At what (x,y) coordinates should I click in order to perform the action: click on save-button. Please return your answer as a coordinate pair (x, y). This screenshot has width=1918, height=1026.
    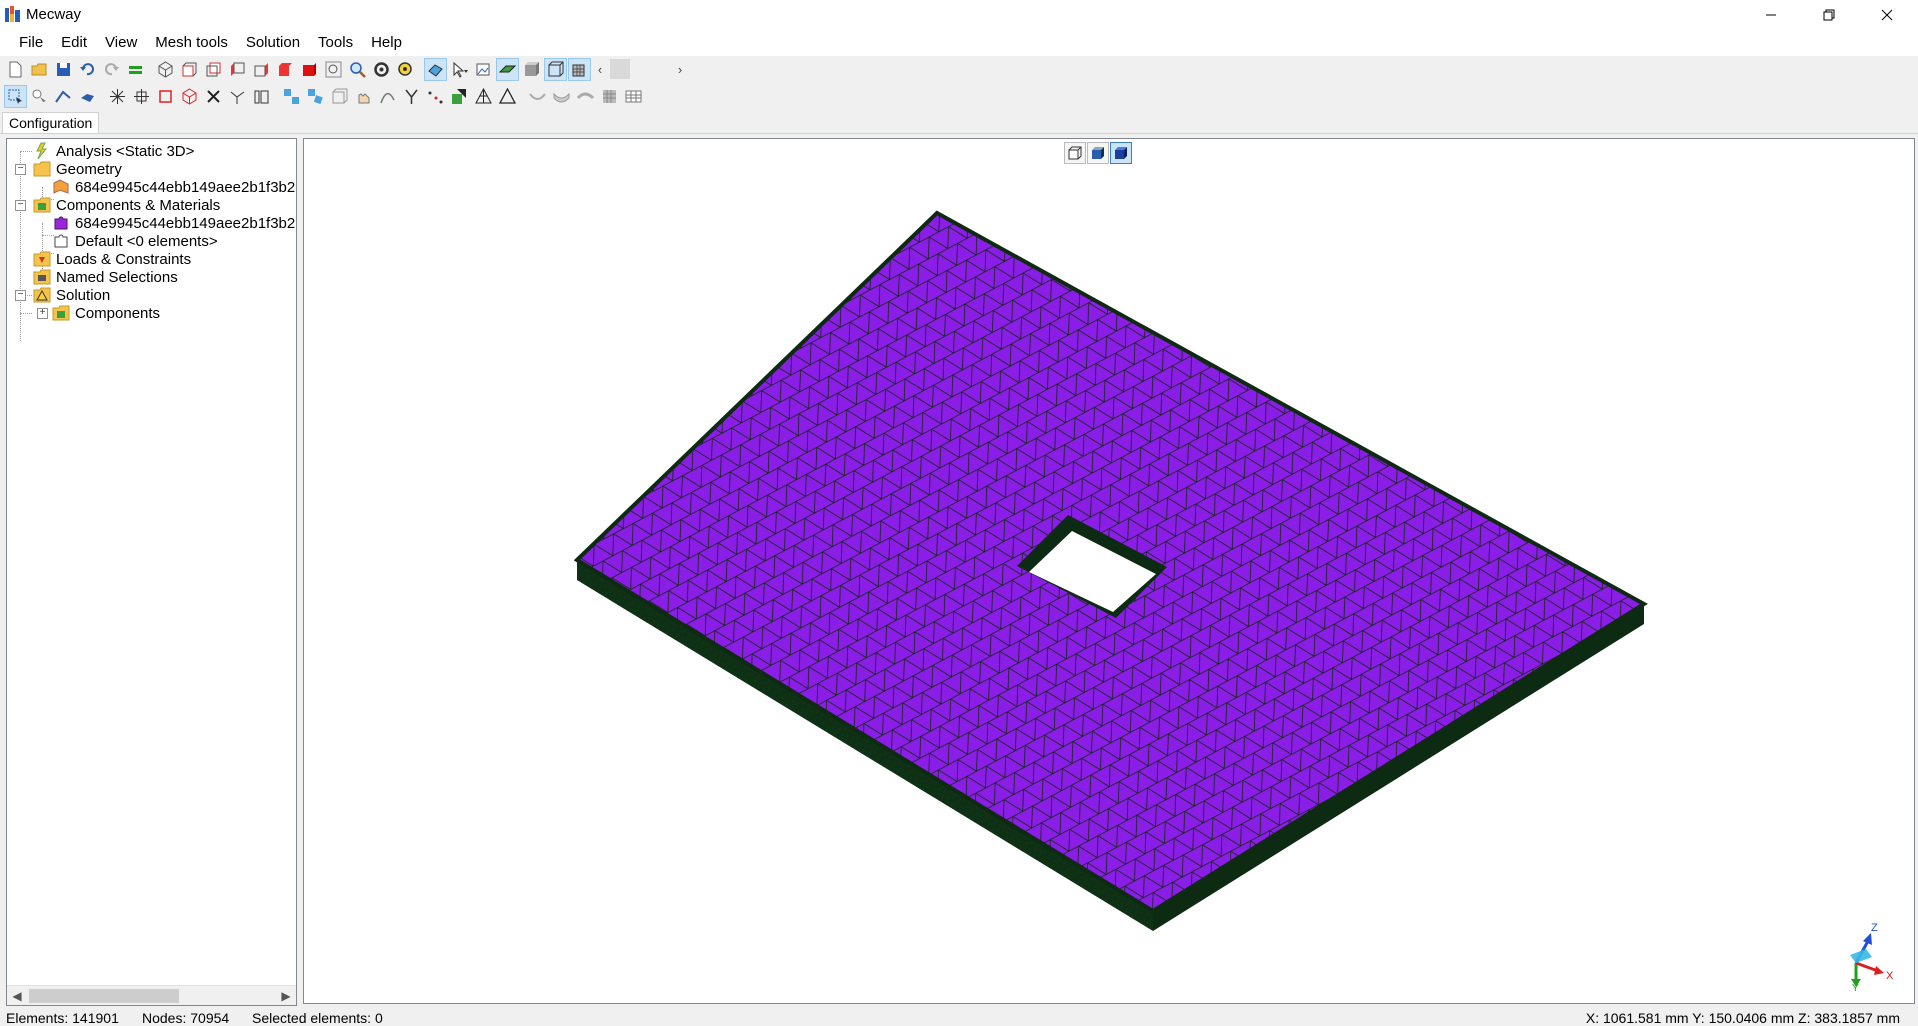
    Looking at the image, I should click on (63, 69).